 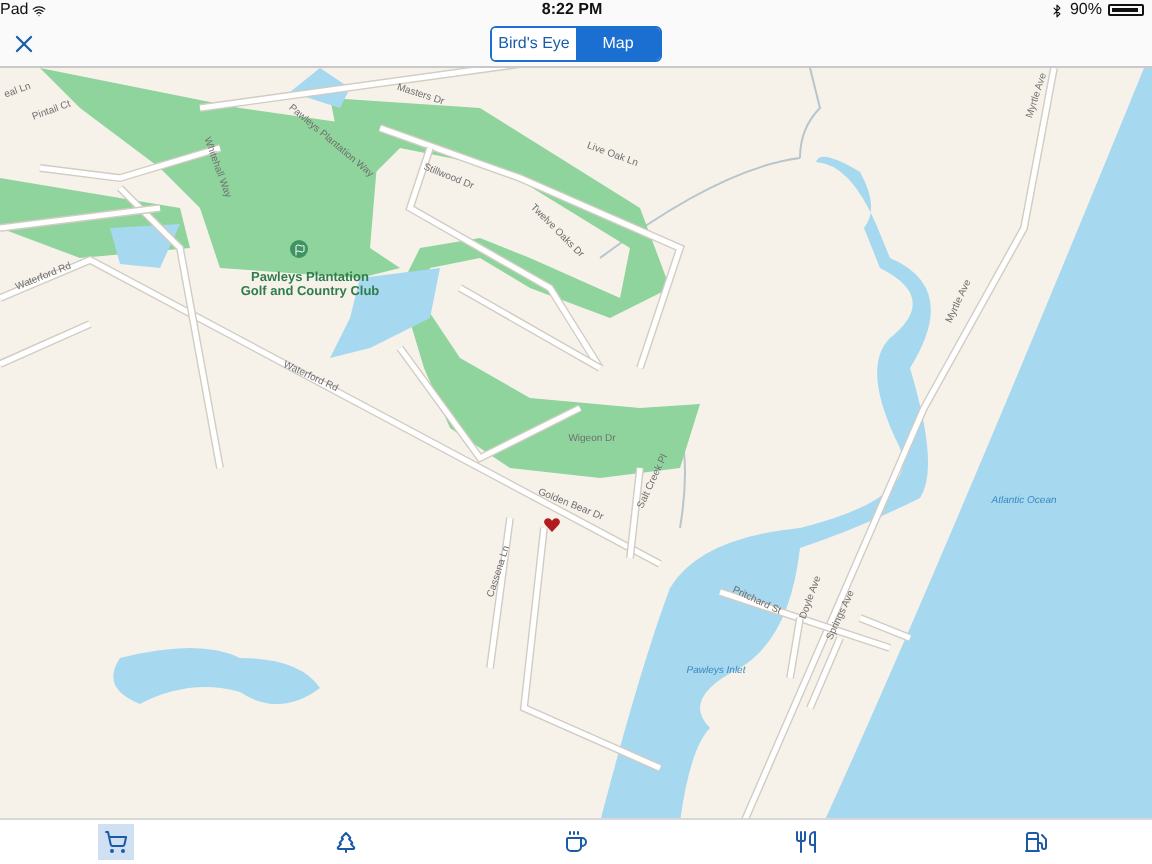 I want to click on view-segment: Map, so click(x=618, y=43).